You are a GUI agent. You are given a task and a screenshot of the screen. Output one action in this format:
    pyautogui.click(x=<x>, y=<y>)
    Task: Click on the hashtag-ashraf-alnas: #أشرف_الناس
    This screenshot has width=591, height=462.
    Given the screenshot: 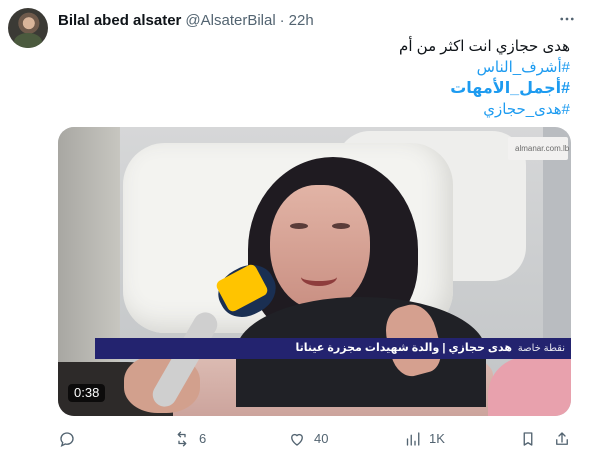 What is the action you would take?
    pyautogui.click(x=310, y=67)
    